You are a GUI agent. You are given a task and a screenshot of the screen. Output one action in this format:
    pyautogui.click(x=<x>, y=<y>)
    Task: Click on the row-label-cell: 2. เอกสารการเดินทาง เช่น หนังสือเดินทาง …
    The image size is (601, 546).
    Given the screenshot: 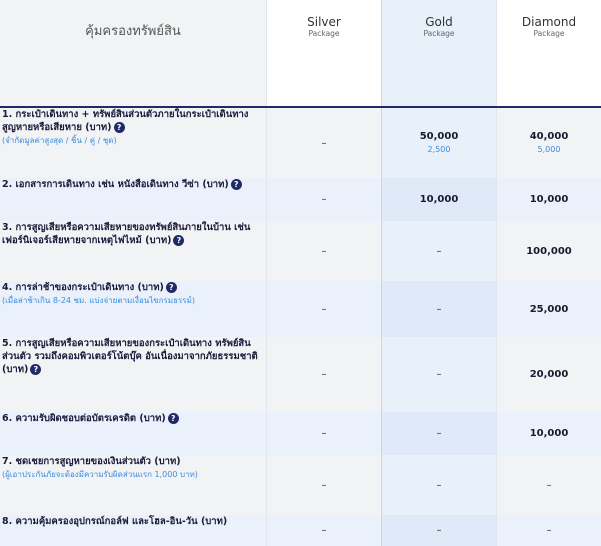 What is the action you would take?
    pyautogui.click(x=133, y=199)
    